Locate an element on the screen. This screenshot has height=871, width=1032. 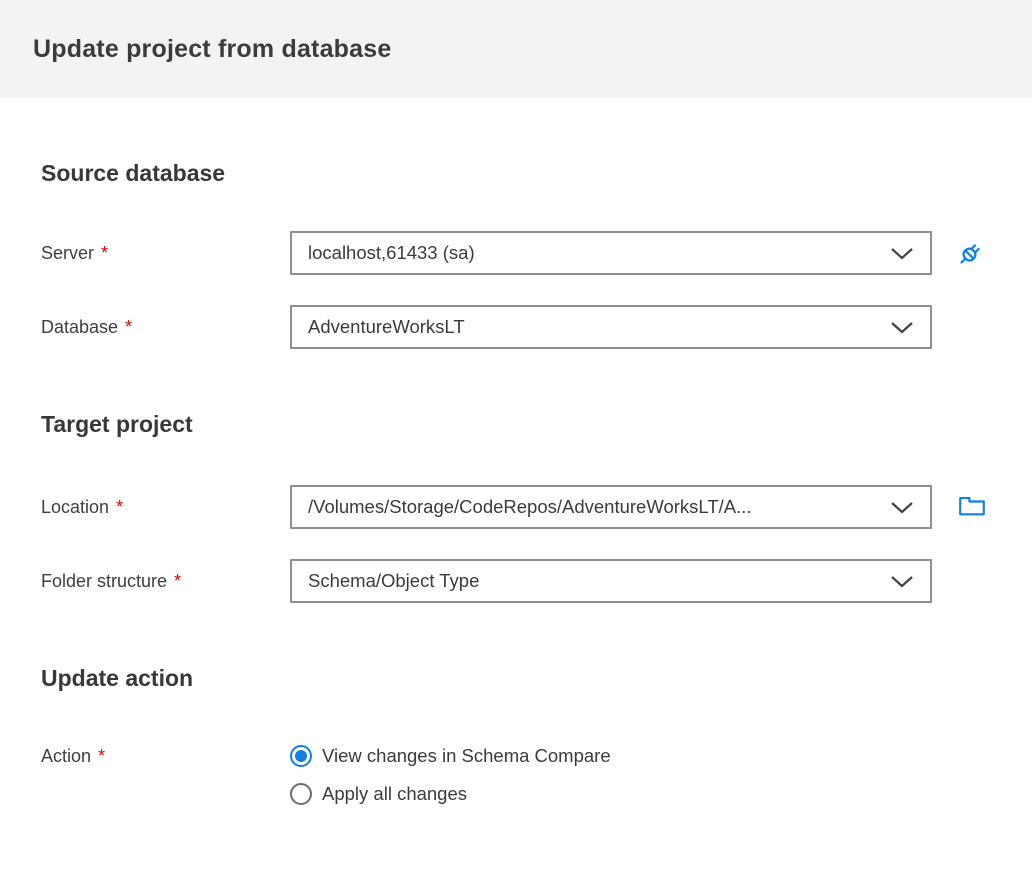
database-row: Database * AdventureWorksLT is located at coordinates (516, 327).